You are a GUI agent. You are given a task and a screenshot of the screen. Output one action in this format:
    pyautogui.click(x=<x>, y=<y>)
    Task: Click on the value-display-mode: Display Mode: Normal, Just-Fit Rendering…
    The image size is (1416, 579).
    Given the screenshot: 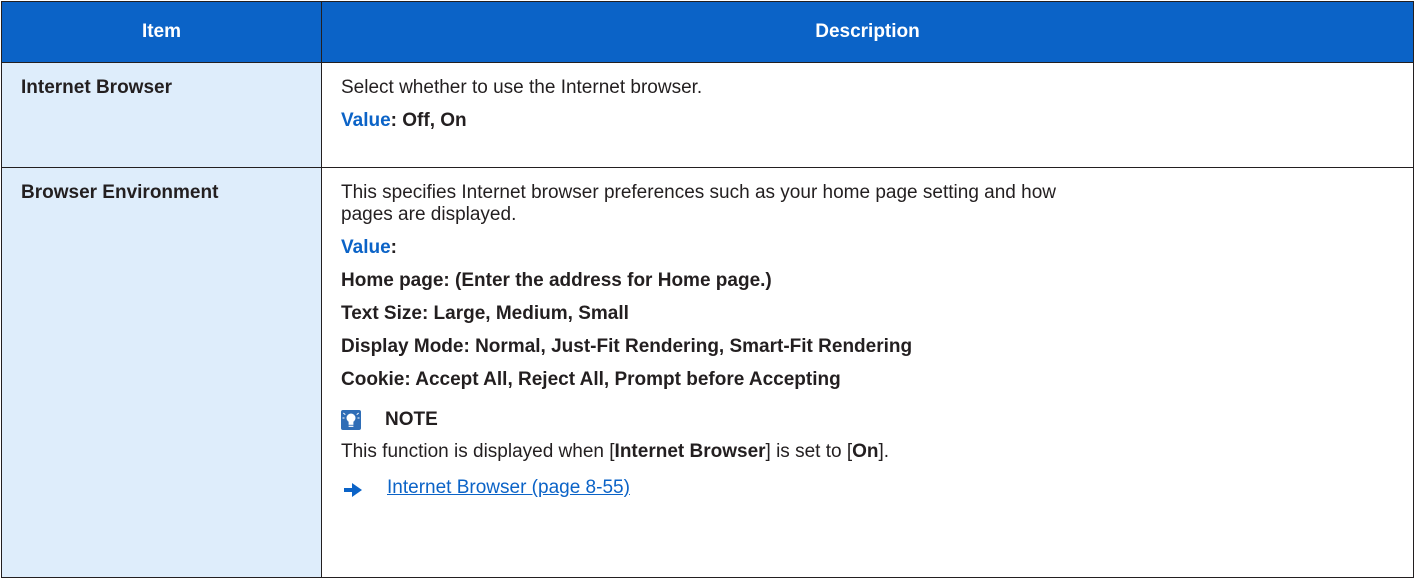 What is the action you would take?
    pyautogui.click(x=627, y=346)
    